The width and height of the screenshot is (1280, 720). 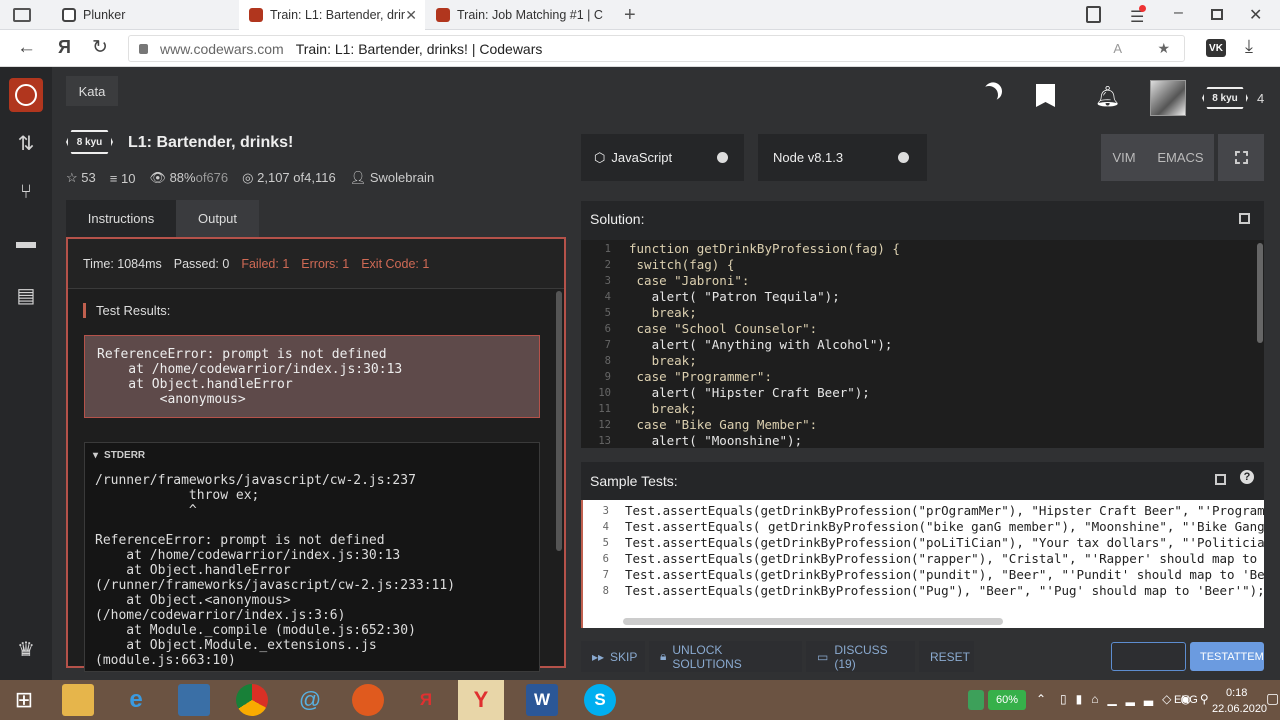 What do you see at coordinates (78, 700) in the screenshot?
I see `file-explorer-icon` at bounding box center [78, 700].